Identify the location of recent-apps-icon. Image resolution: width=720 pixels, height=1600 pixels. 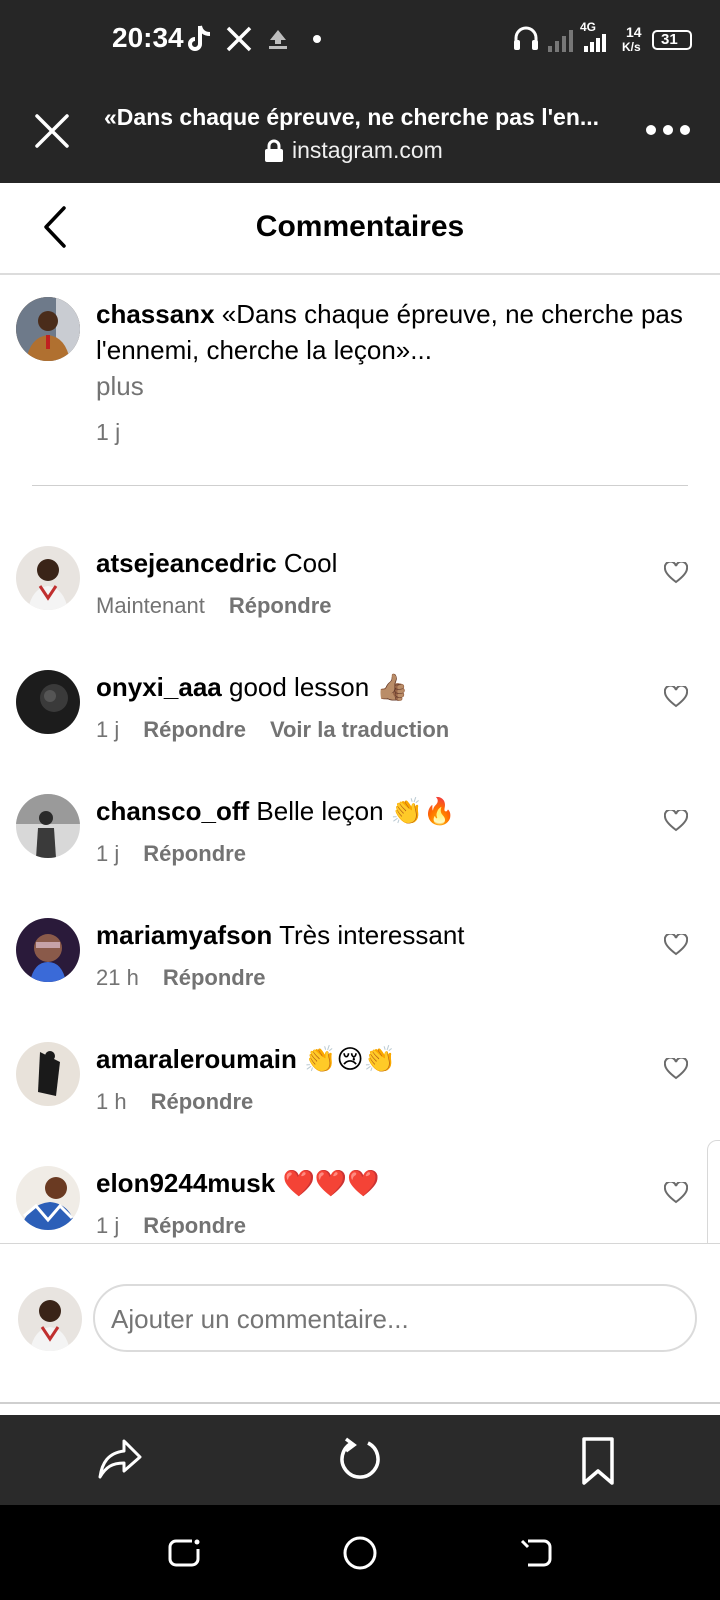
(184, 1553).